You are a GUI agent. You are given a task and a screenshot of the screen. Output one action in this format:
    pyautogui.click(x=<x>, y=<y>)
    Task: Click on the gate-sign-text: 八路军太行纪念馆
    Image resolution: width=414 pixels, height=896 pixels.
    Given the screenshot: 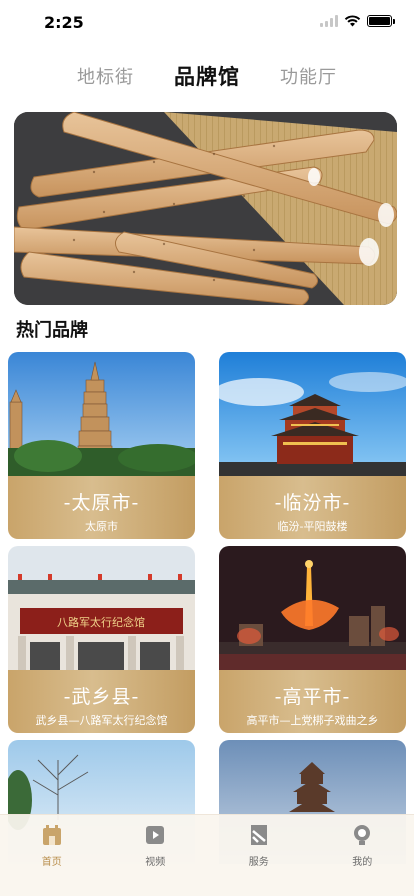 What is the action you would take?
    pyautogui.click(x=101, y=622)
    